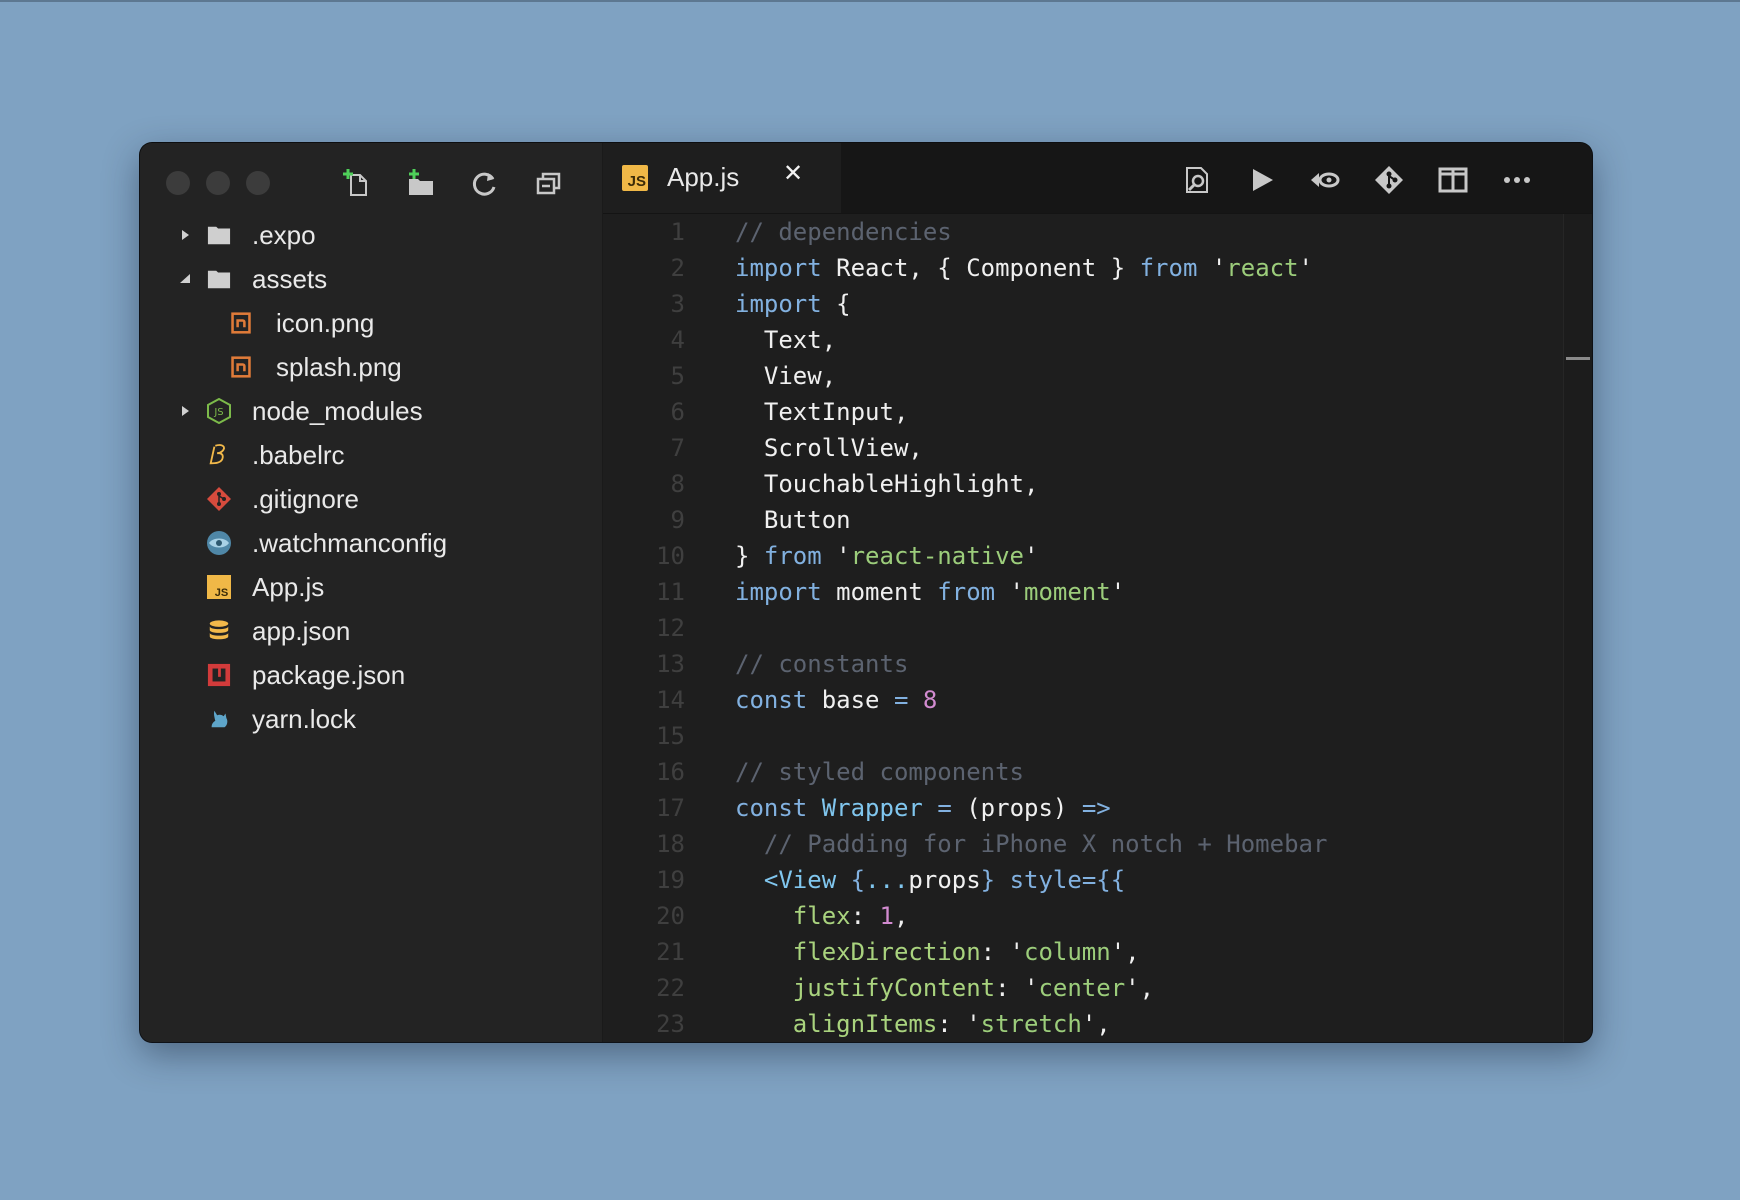 The height and width of the screenshot is (1200, 1740). I want to click on line-number: 7, so click(677, 448).